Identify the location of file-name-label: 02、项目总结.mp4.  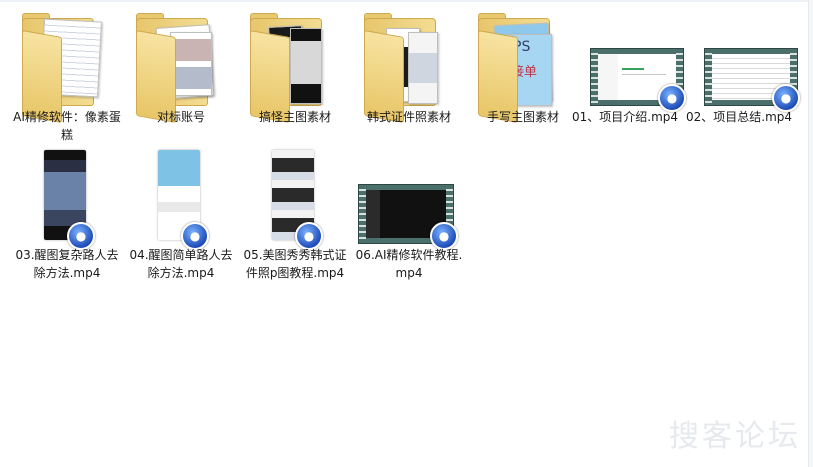
(739, 117).